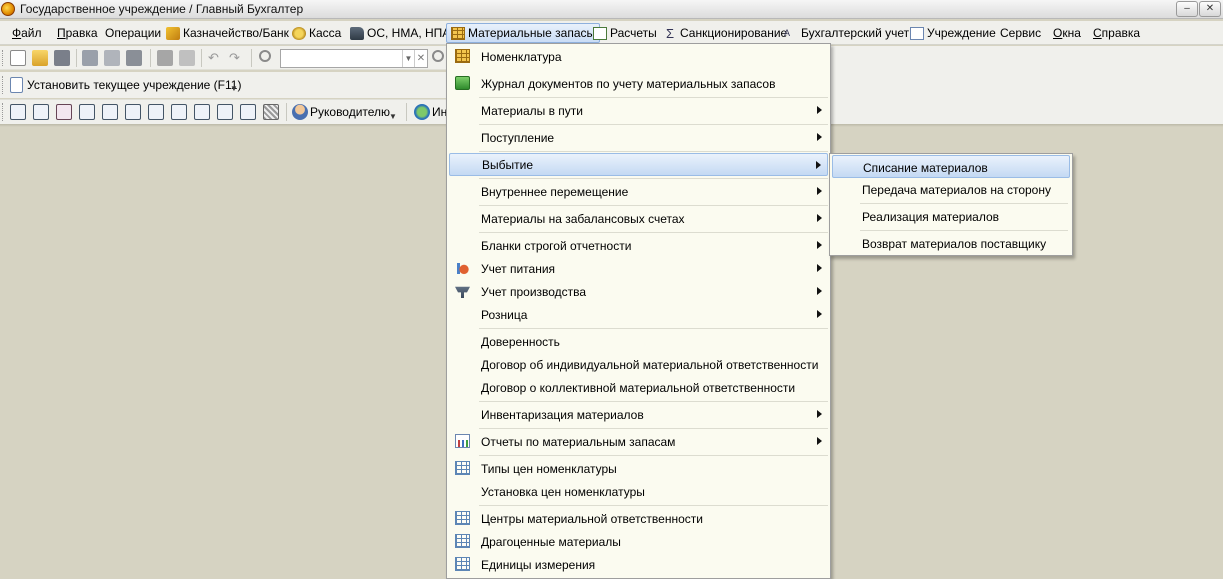  I want to click on menu-item-disposal: Выбытие, so click(638, 164).